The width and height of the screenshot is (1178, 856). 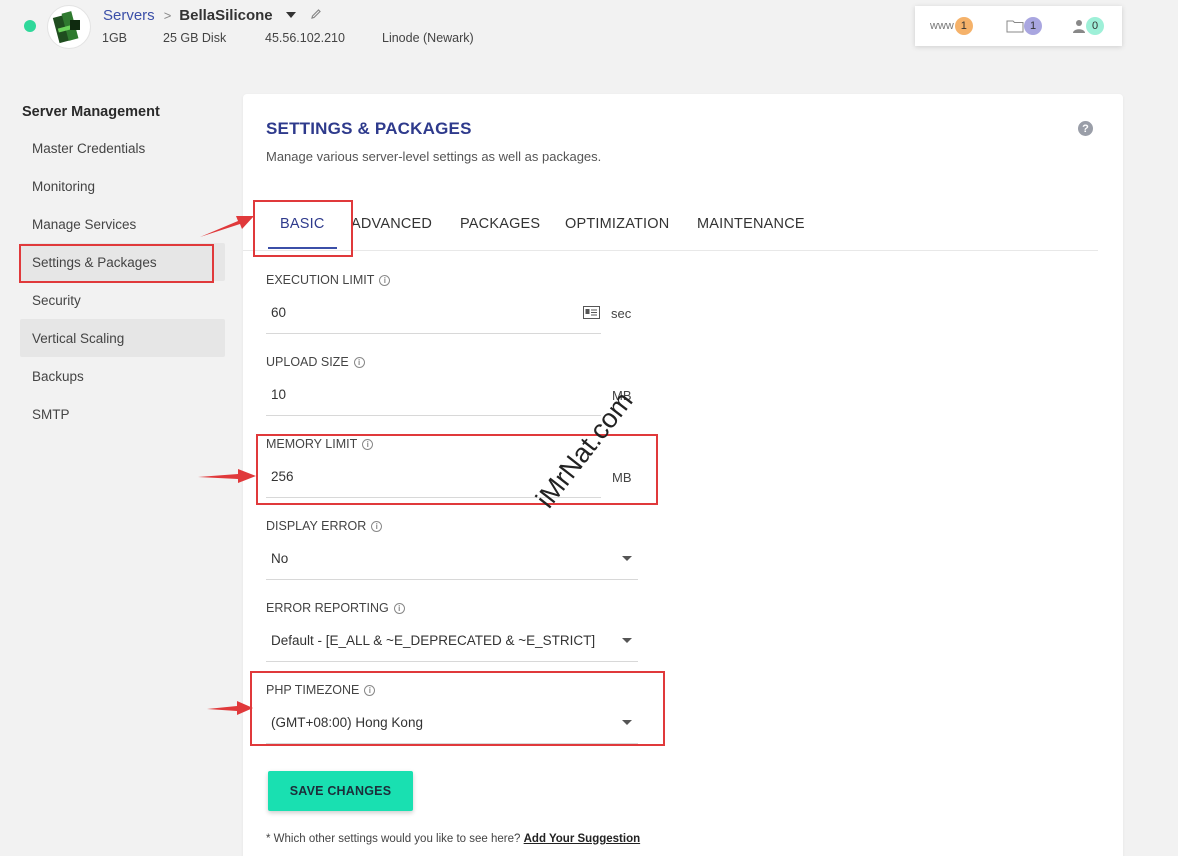 I want to click on folder-icon, so click(x=1015, y=26).